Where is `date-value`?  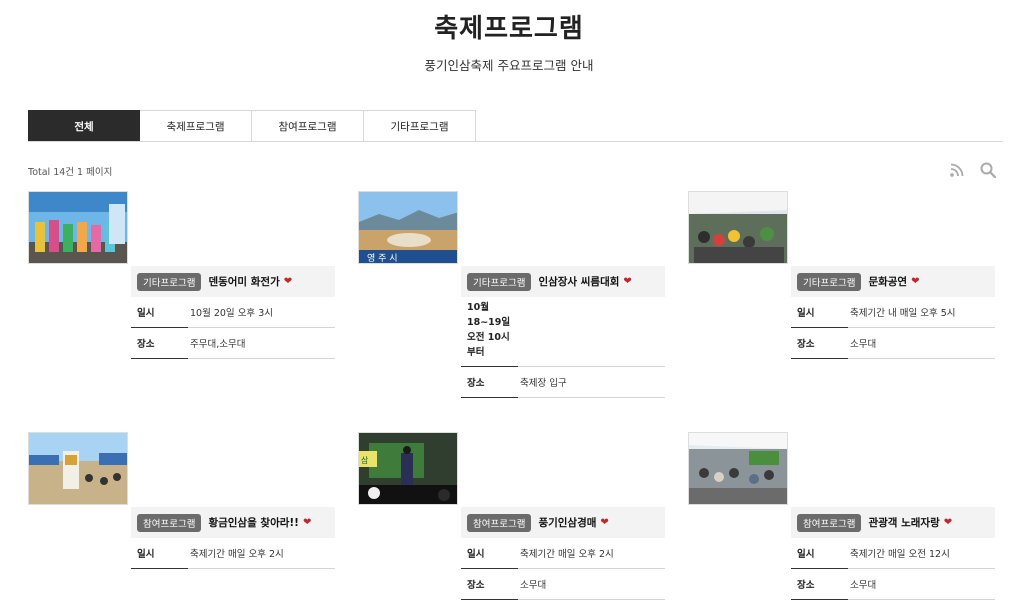
date-value is located at coordinates (519, 331).